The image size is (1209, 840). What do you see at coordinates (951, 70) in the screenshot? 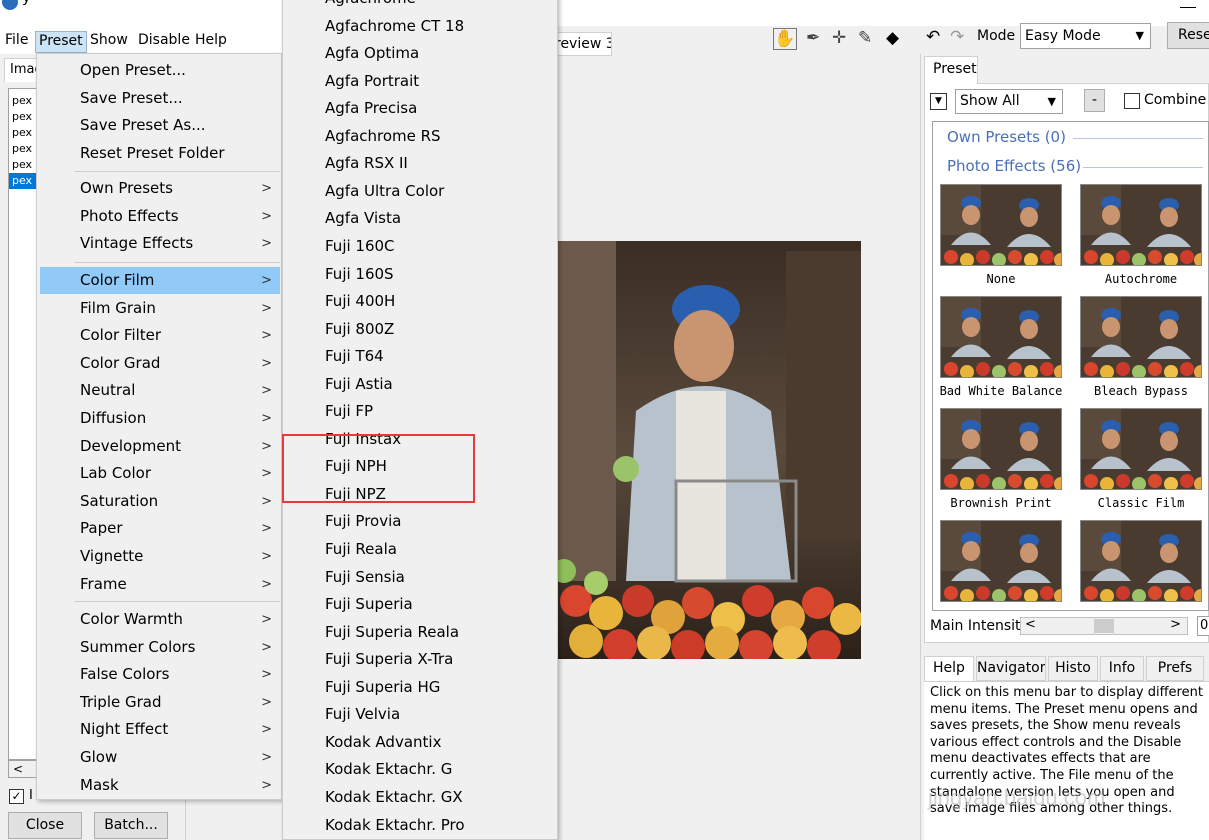
I see `tab-preset: Preset` at bounding box center [951, 70].